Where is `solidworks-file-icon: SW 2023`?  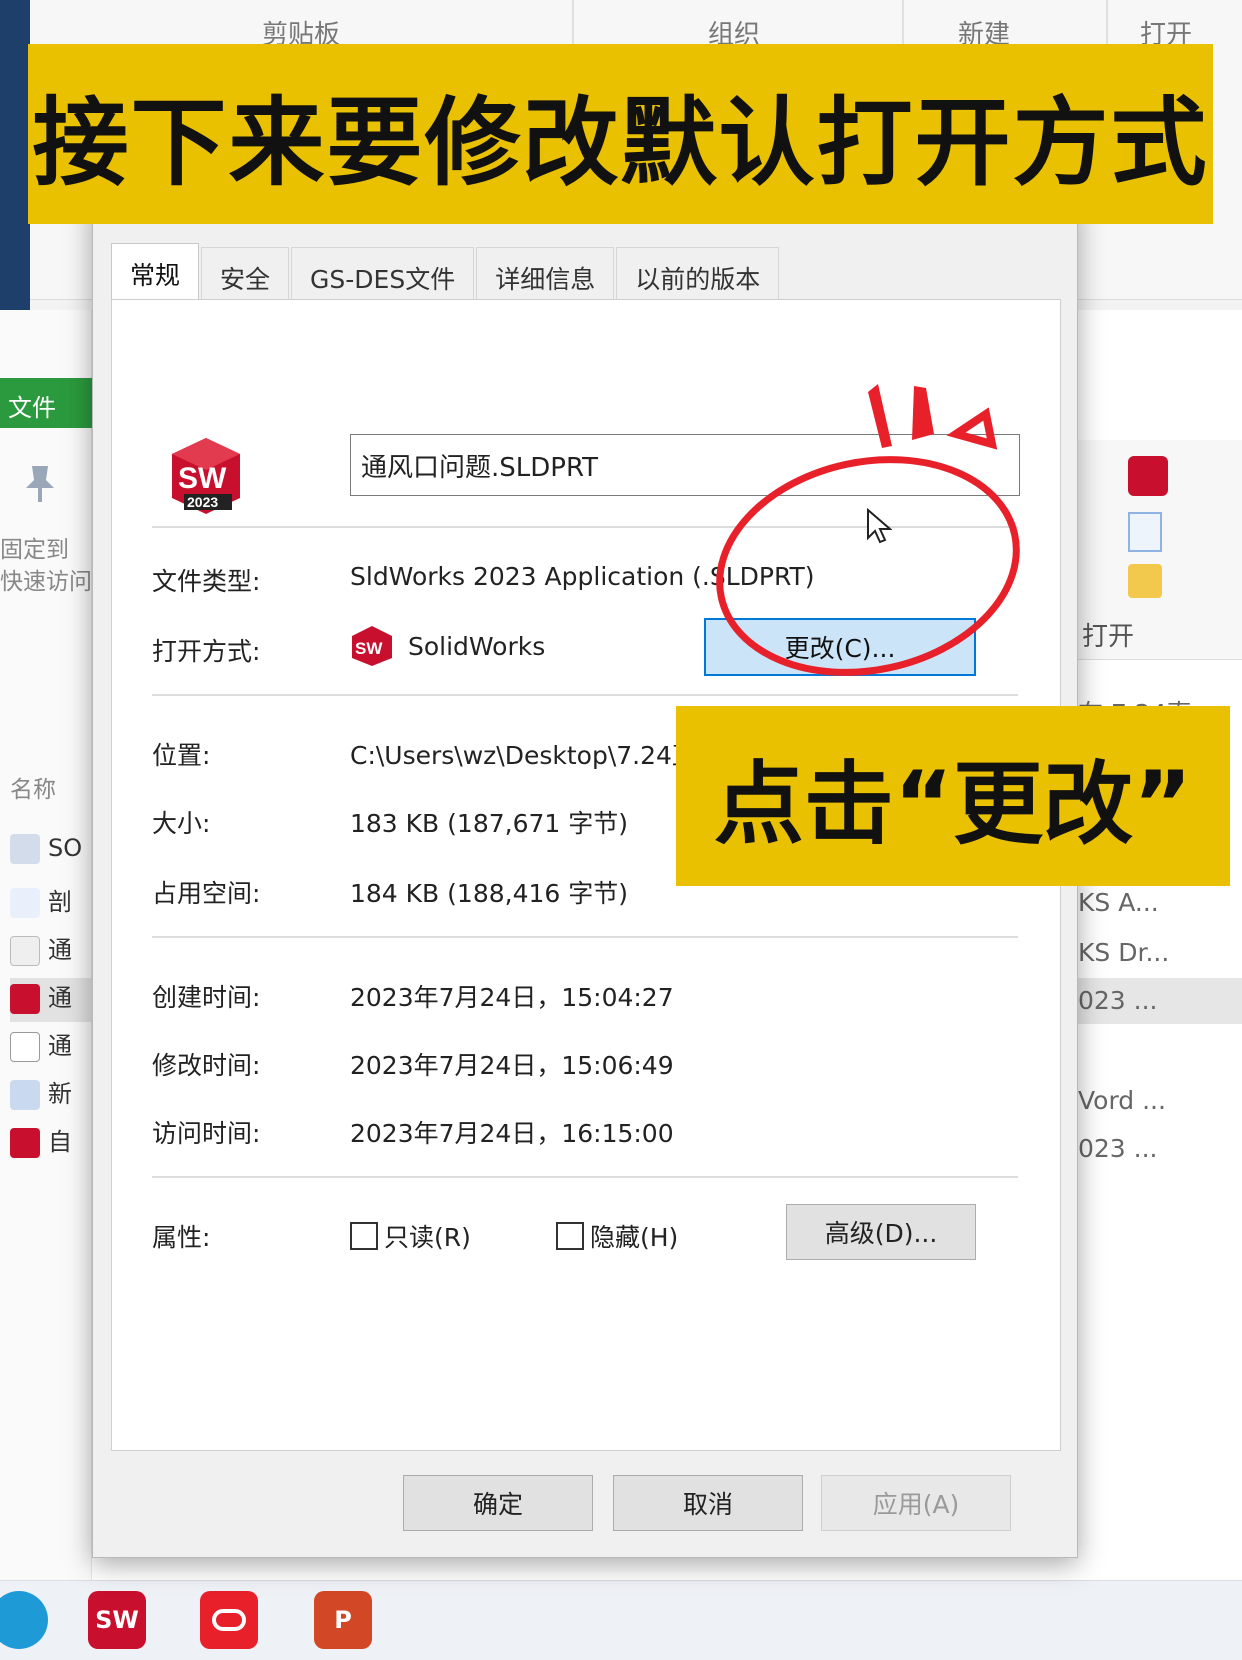 solidworks-file-icon: SW 2023 is located at coordinates (206, 476).